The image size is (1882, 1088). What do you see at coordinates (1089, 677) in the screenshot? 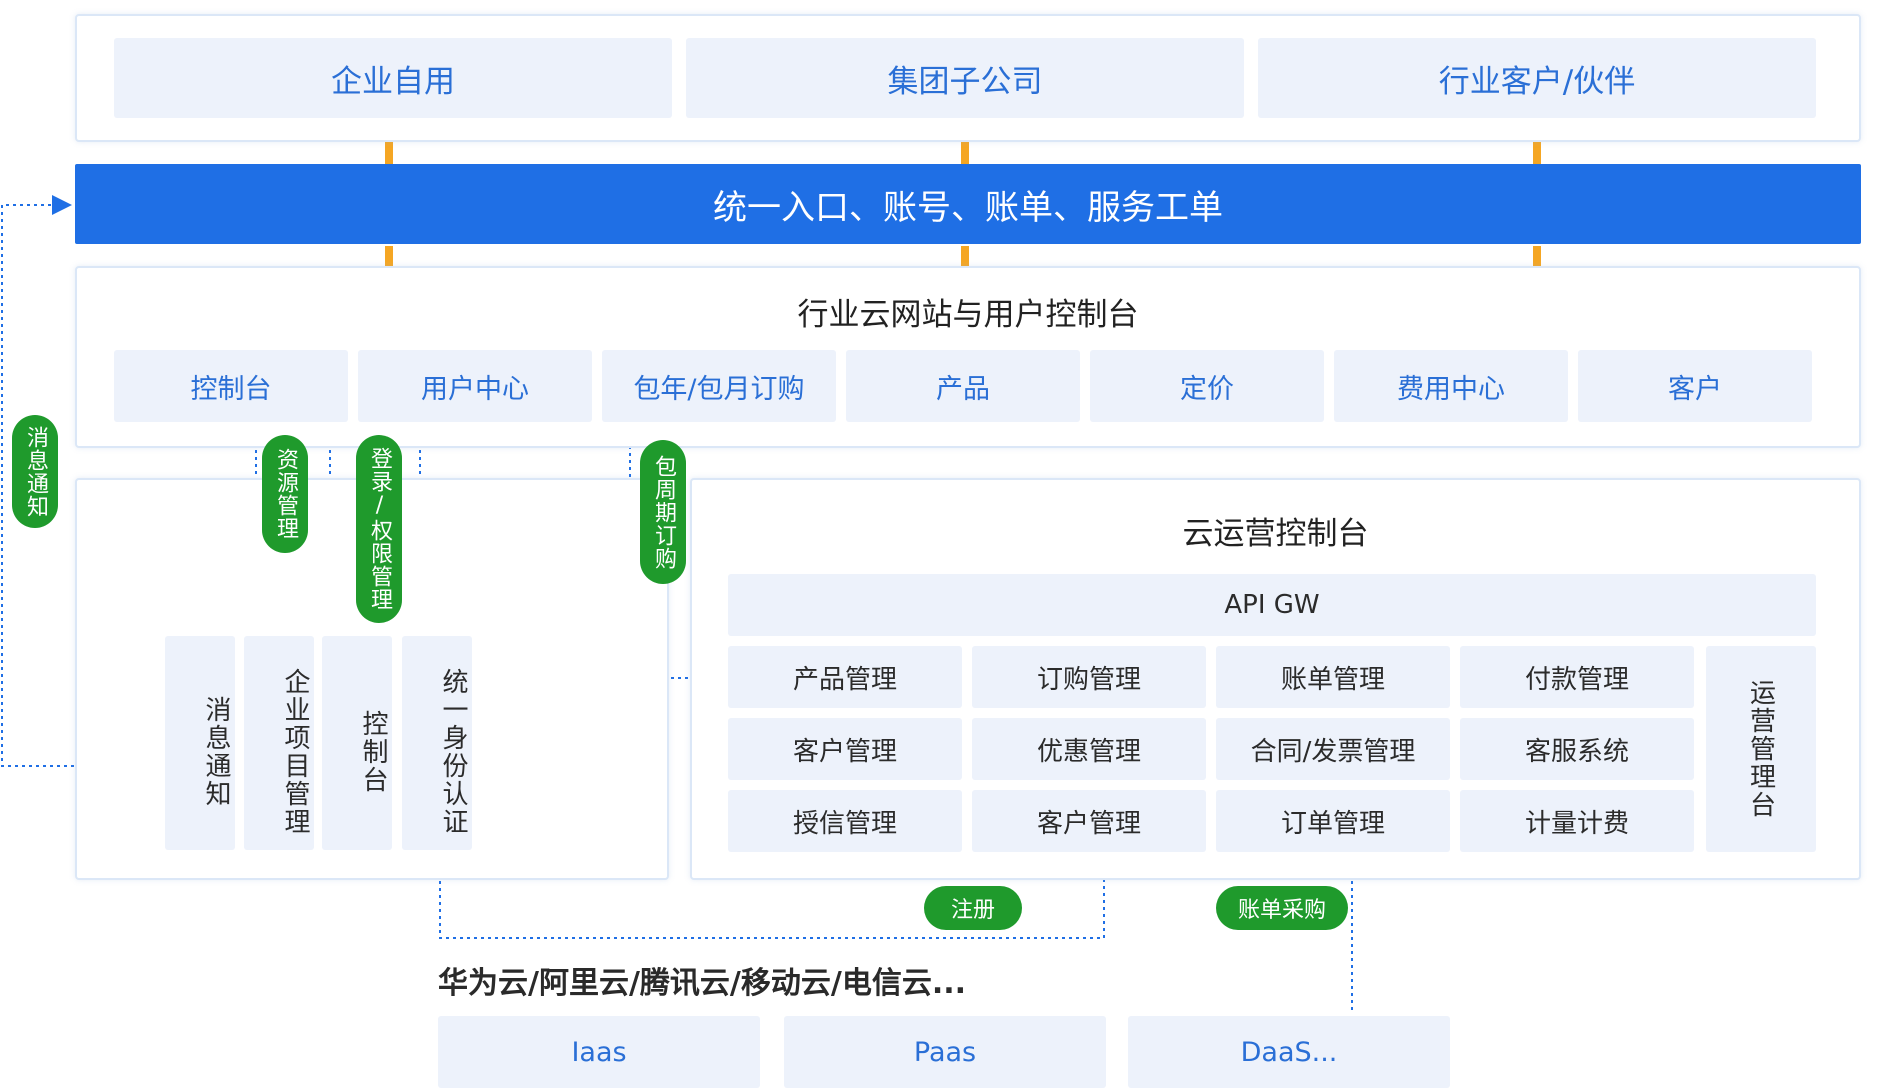
I see `ops-cell: 订购管理` at bounding box center [1089, 677].